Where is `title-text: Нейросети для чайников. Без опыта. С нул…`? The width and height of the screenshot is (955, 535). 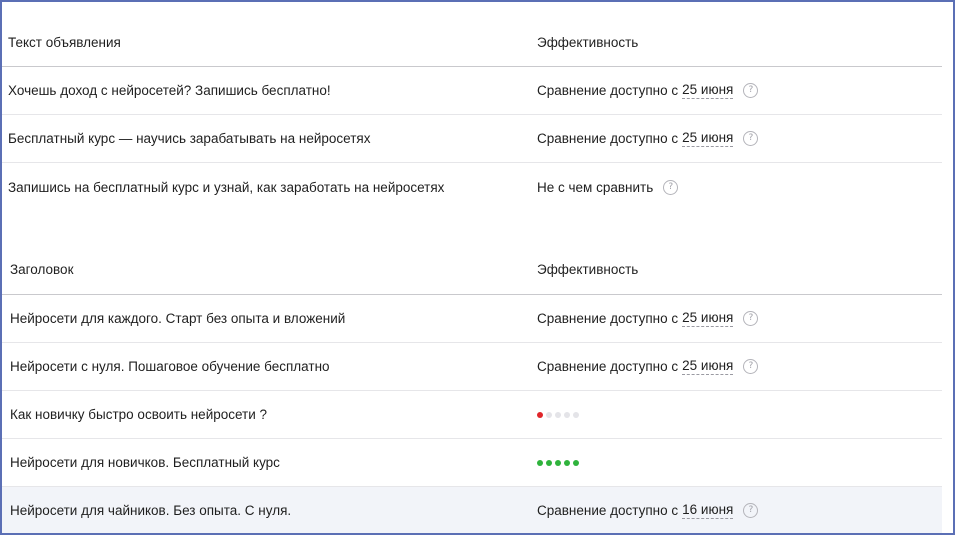
title-text: Нейросети для чайников. Без опыта. С нул… is located at coordinates (151, 510).